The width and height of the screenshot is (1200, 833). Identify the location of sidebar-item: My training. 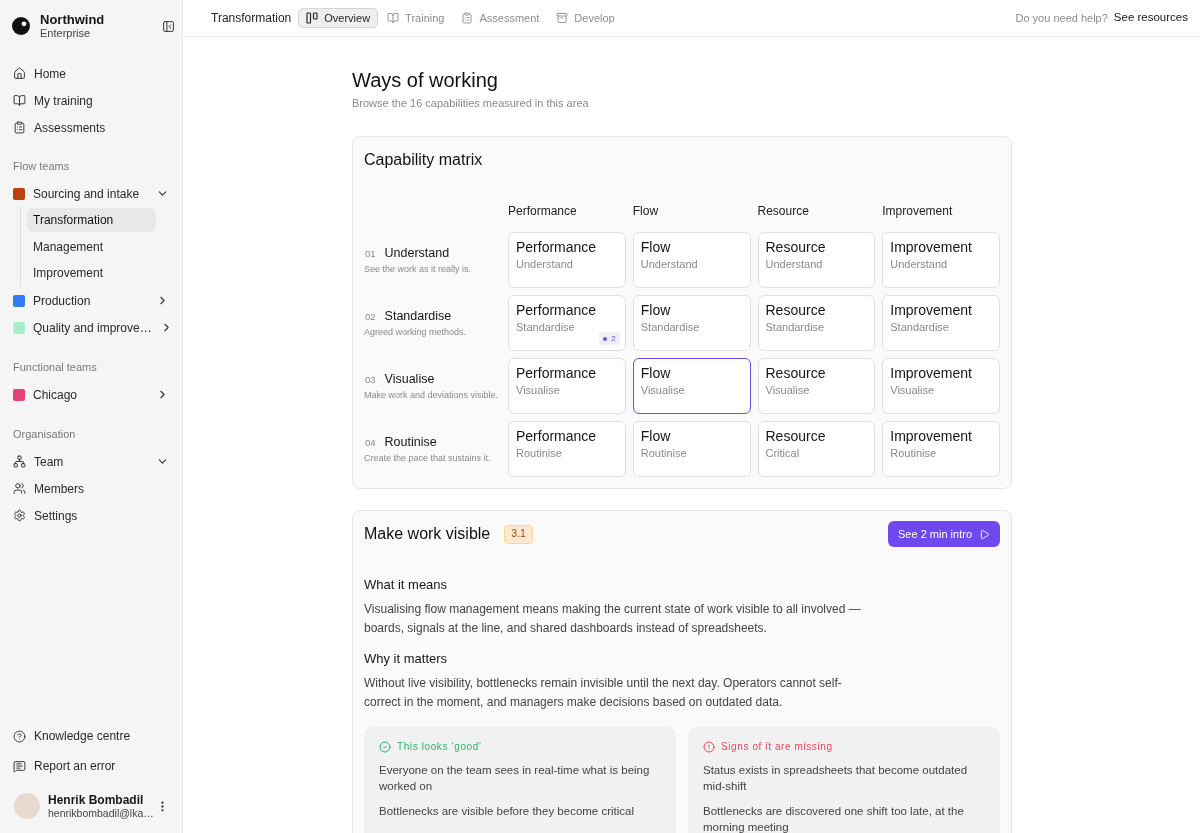
(91, 100).